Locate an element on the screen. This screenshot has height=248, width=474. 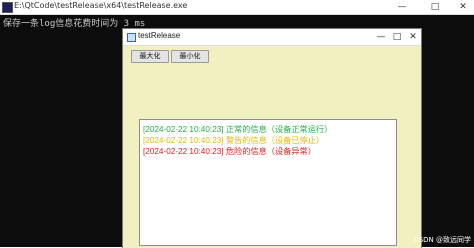
console-minimize-button: — is located at coordinates (402, 7).